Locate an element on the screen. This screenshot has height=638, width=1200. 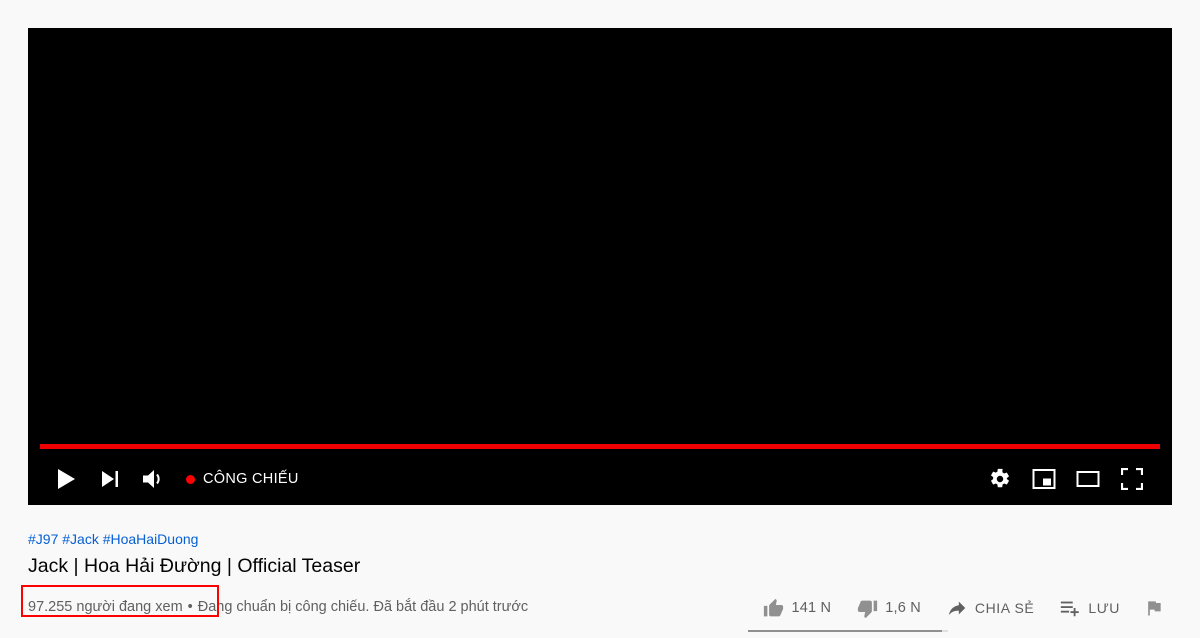
miniplayer-button is located at coordinates (1044, 479).